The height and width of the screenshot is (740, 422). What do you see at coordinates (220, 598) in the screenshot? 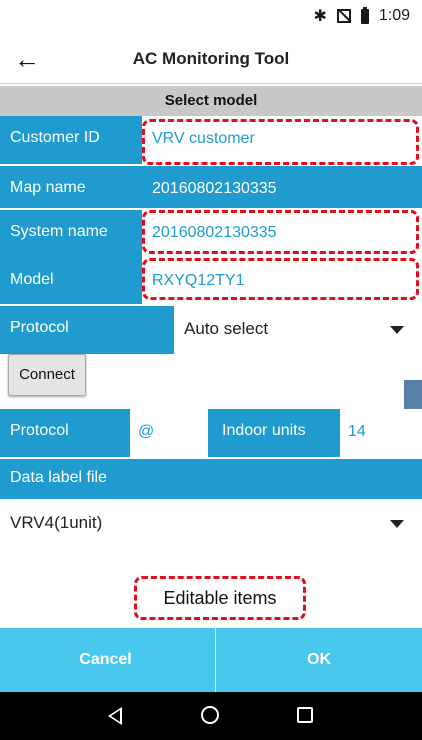
I see `editable-items-annotation: Editable items` at bounding box center [220, 598].